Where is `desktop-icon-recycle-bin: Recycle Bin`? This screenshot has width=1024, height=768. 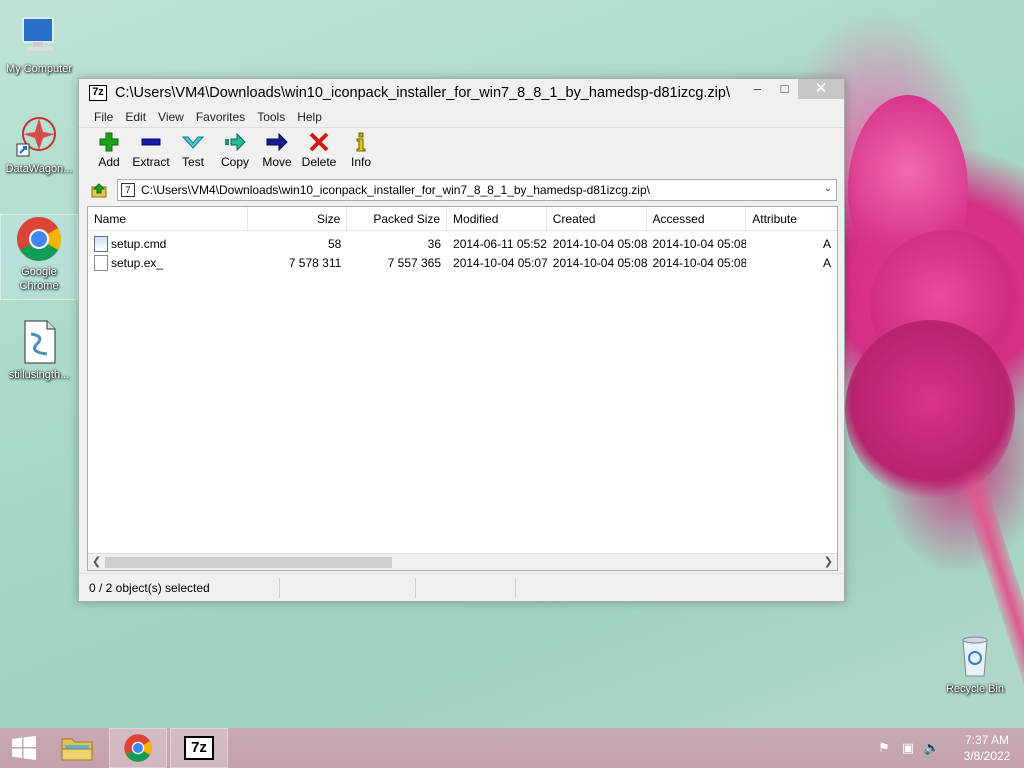
desktop-icon-recycle-bin: Recycle Bin is located at coordinates (975, 664).